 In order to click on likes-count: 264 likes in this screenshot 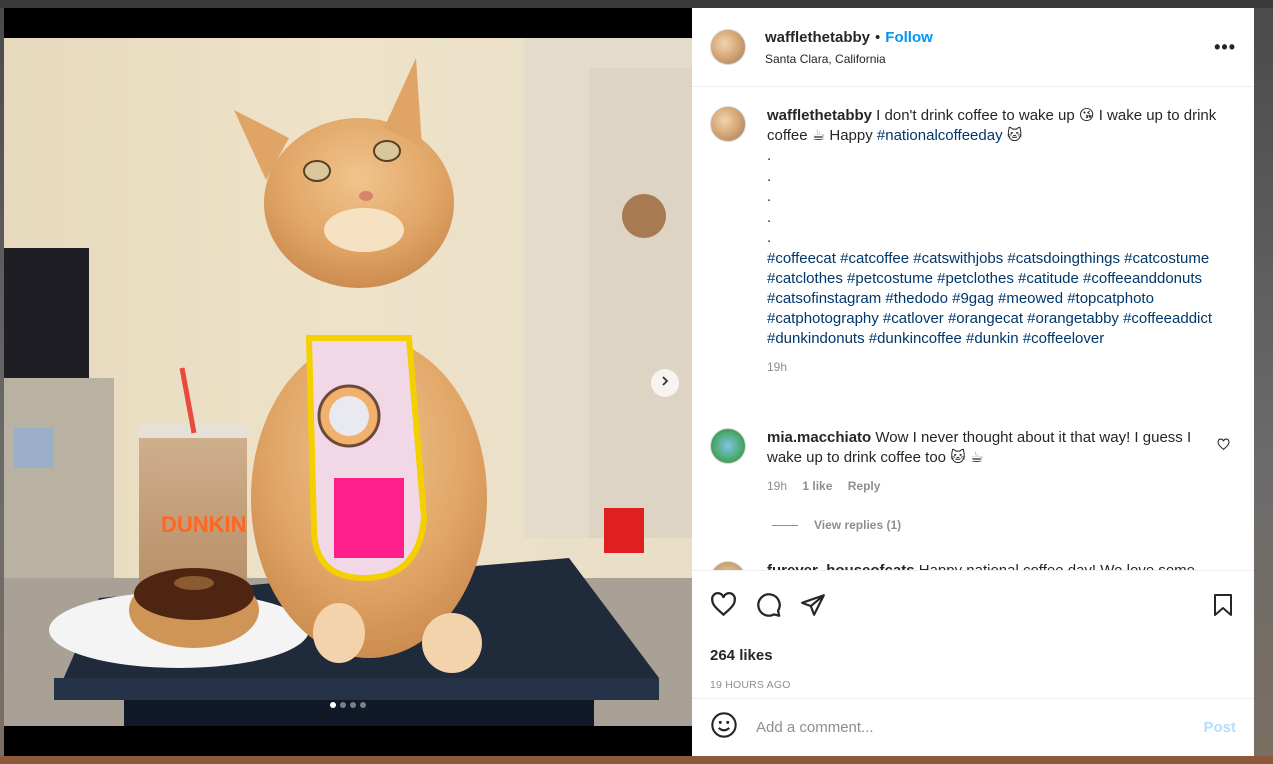, I will do `click(982, 655)`.